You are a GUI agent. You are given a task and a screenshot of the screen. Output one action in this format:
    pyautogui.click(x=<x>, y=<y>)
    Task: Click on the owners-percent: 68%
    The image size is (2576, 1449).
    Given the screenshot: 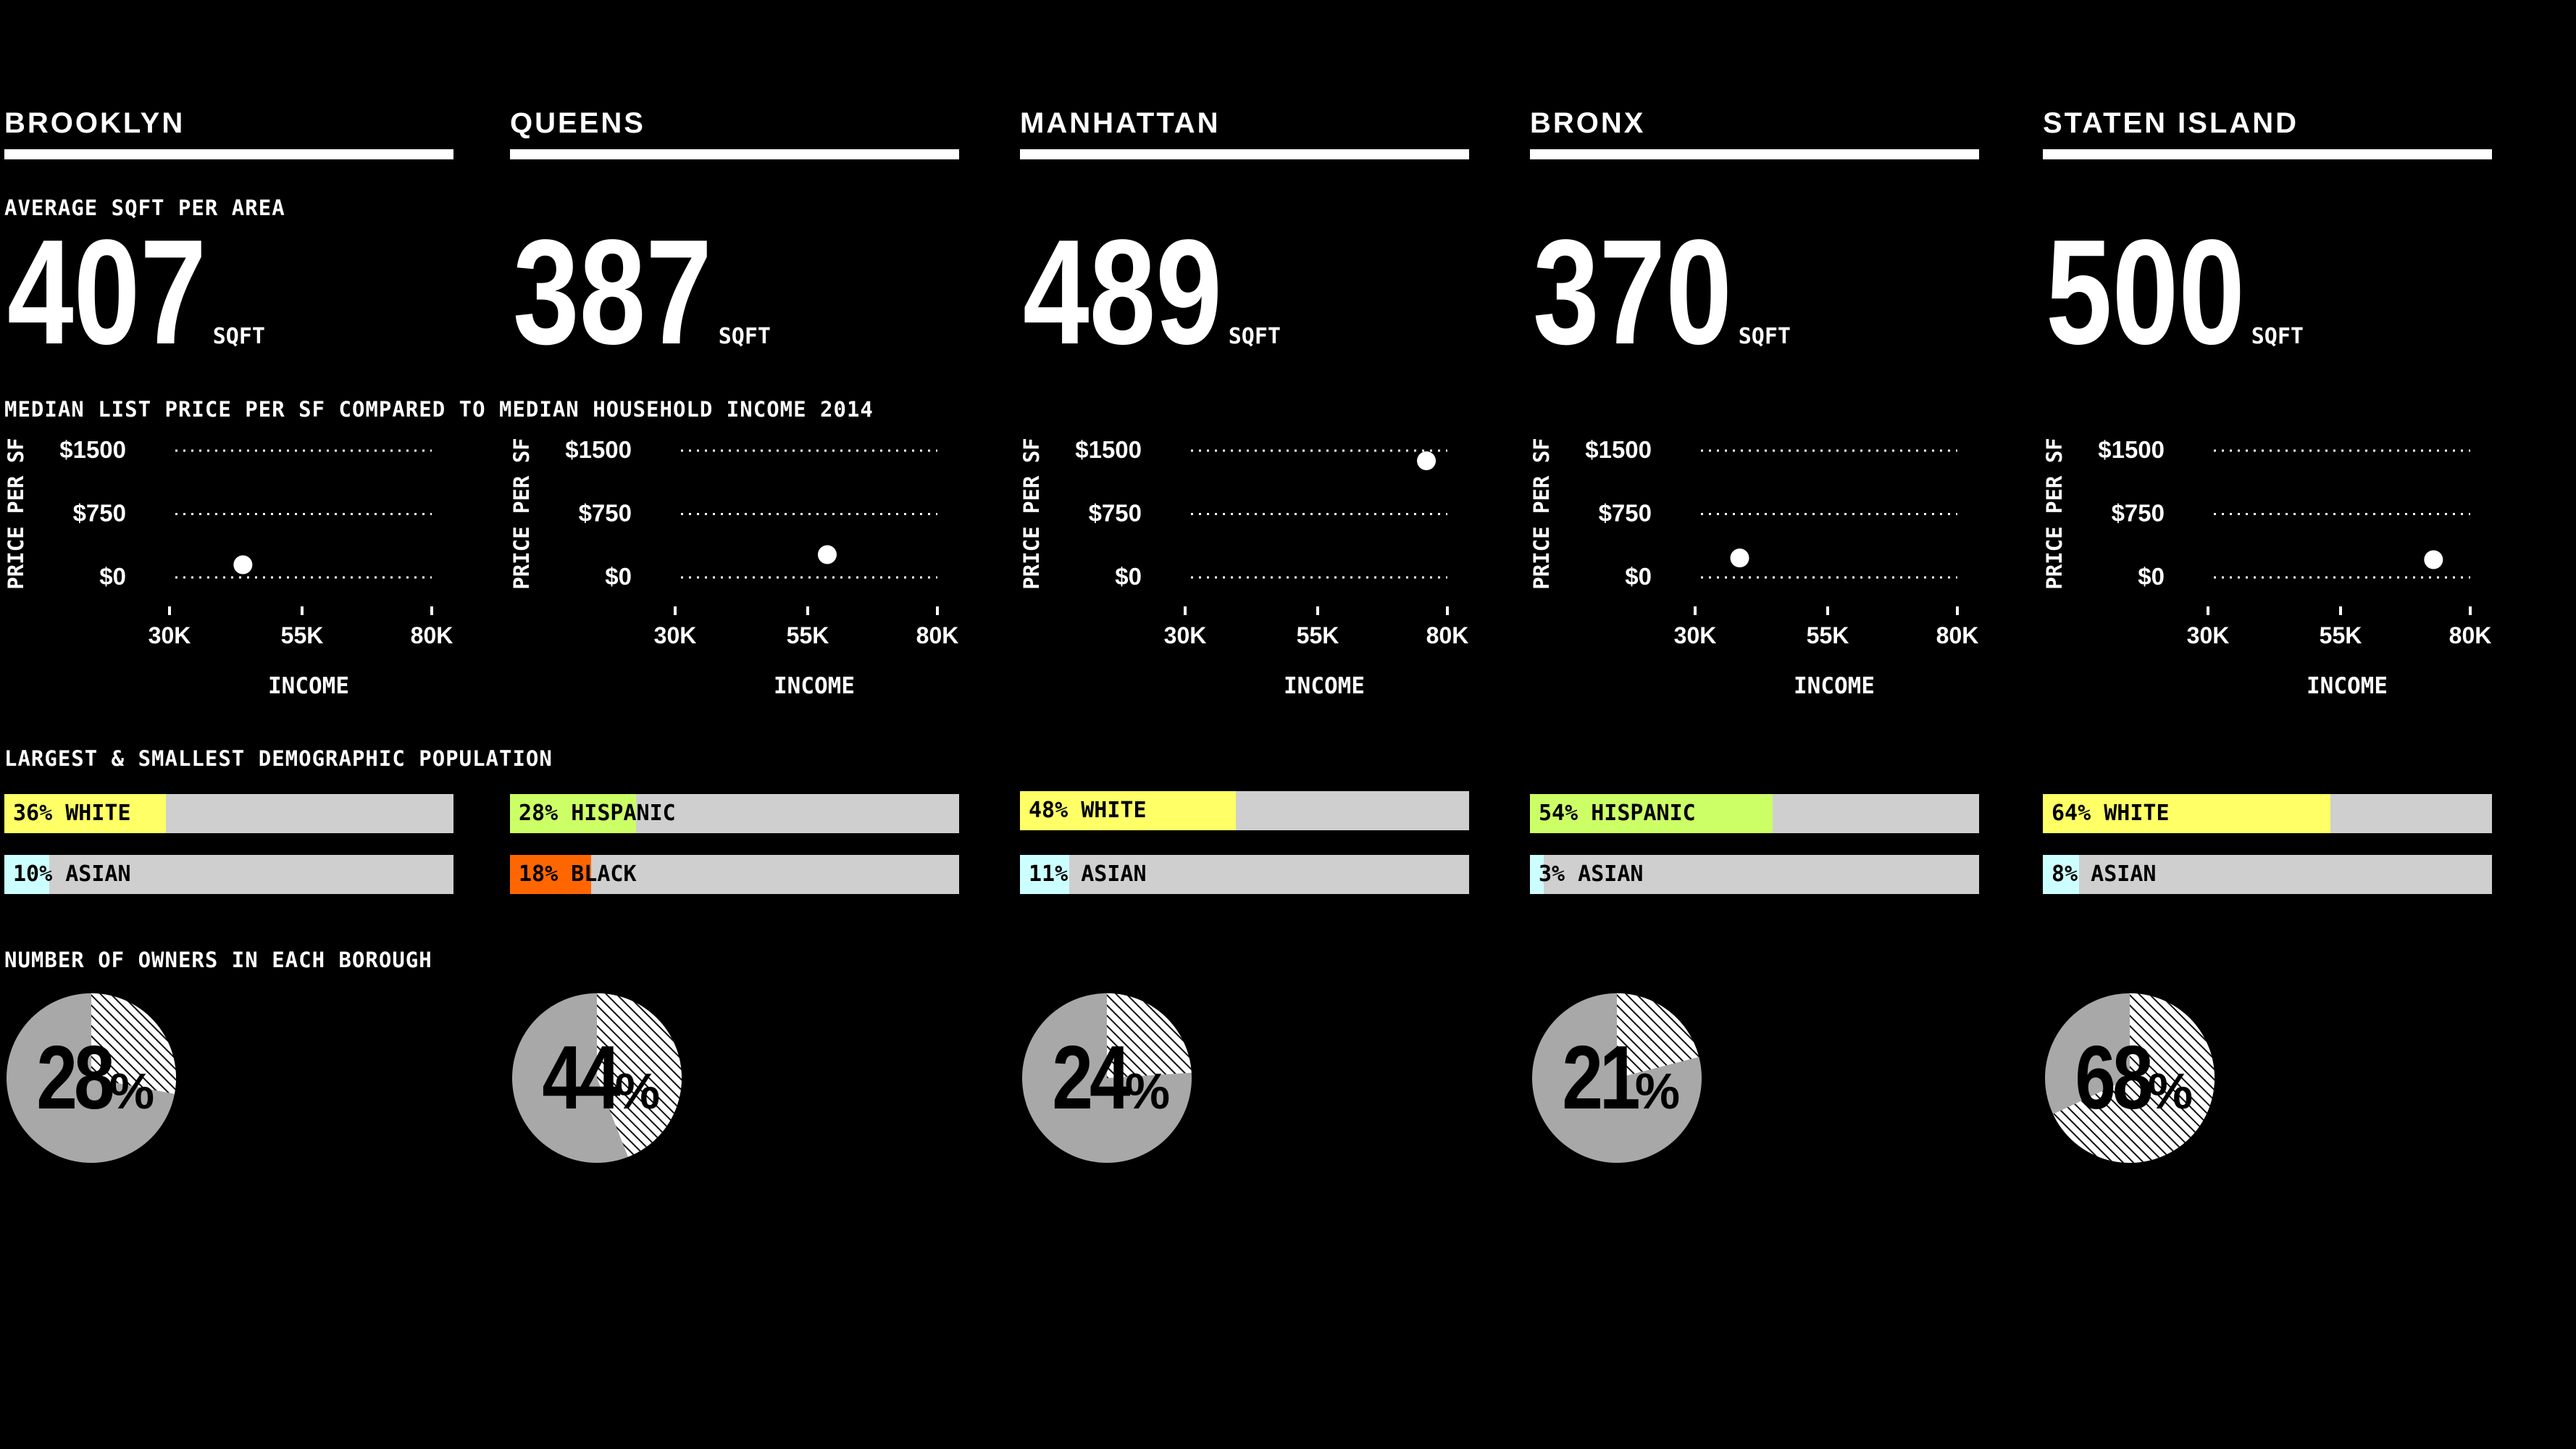 What is the action you would take?
    pyautogui.click(x=2130, y=1078)
    